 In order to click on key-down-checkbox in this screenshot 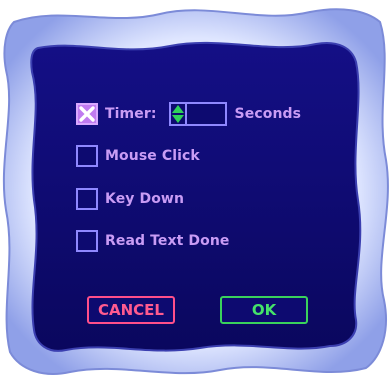, I will do `click(87, 199)`.